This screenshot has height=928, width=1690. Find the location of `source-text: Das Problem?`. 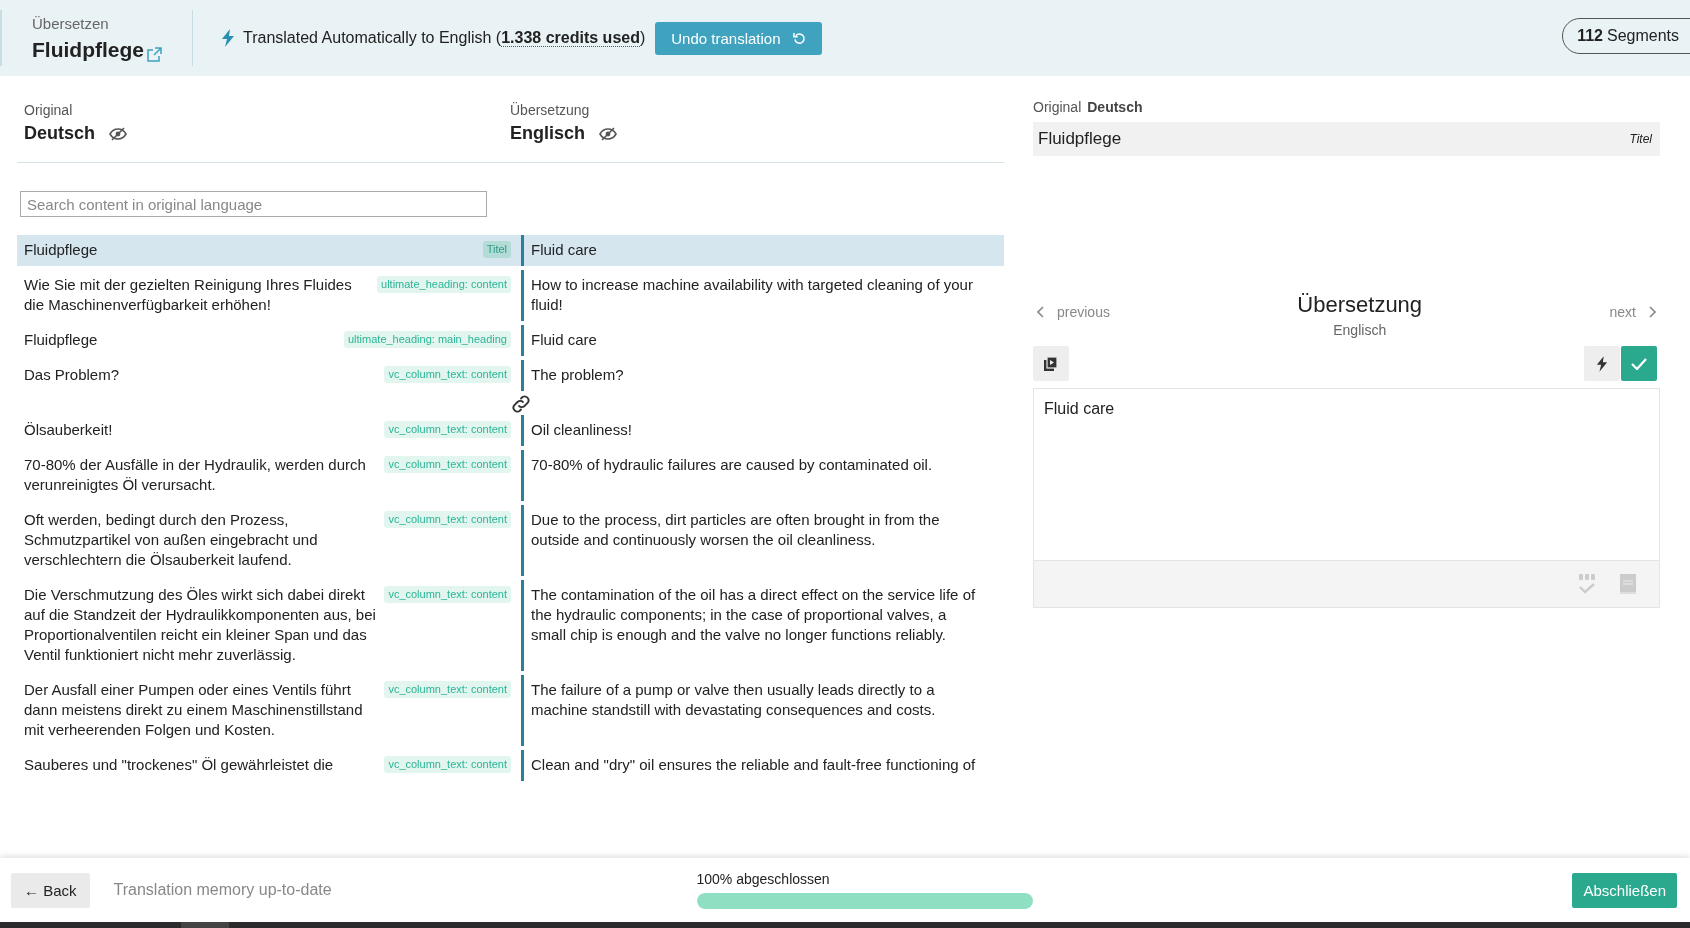

source-text: Das Problem? is located at coordinates (72, 375).